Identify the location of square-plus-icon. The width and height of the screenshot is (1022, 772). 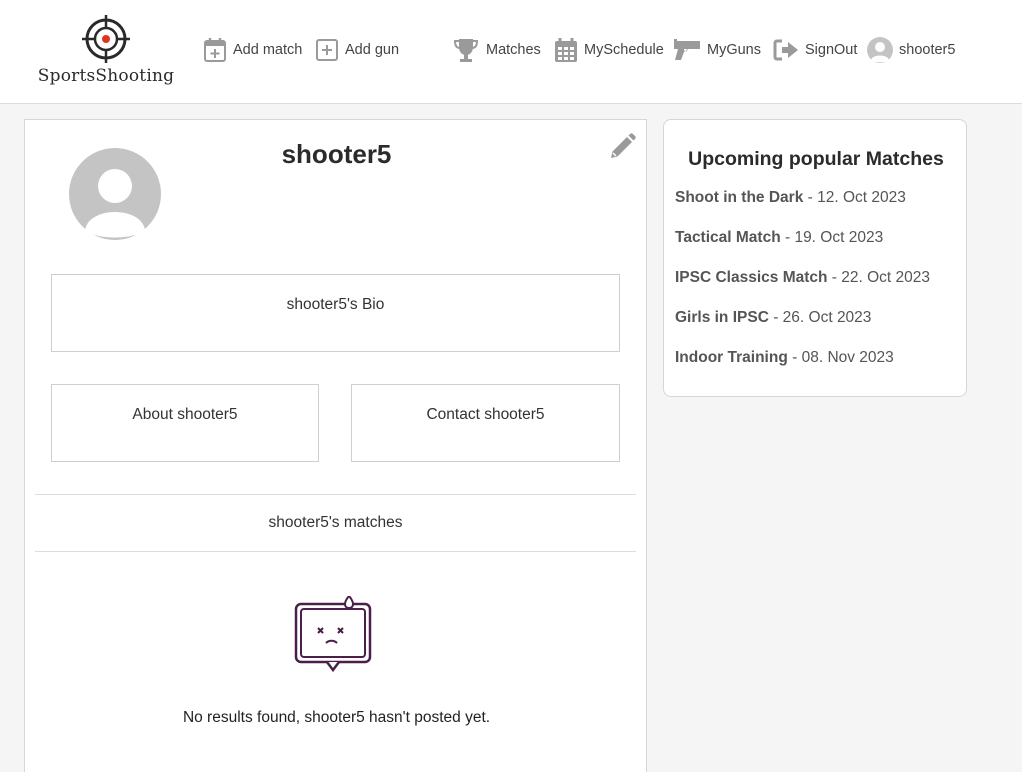
(327, 50).